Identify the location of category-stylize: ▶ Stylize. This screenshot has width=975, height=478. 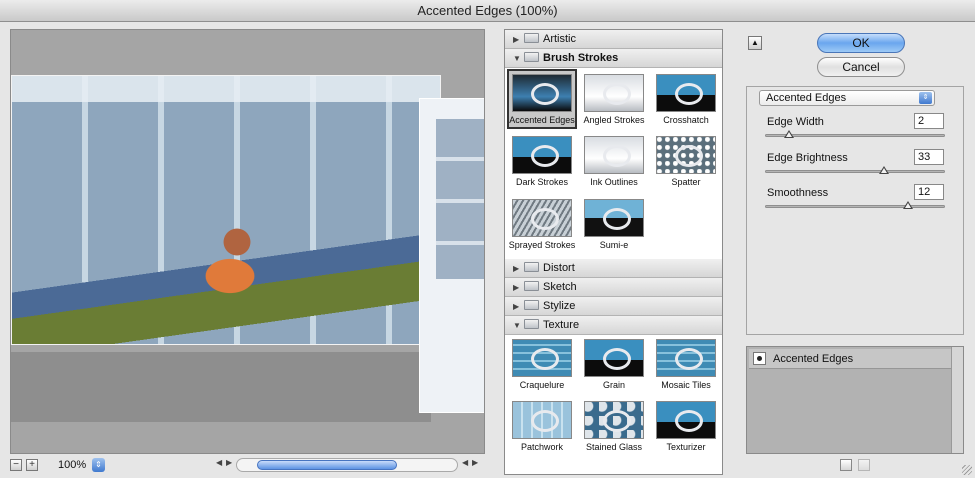
(613, 306).